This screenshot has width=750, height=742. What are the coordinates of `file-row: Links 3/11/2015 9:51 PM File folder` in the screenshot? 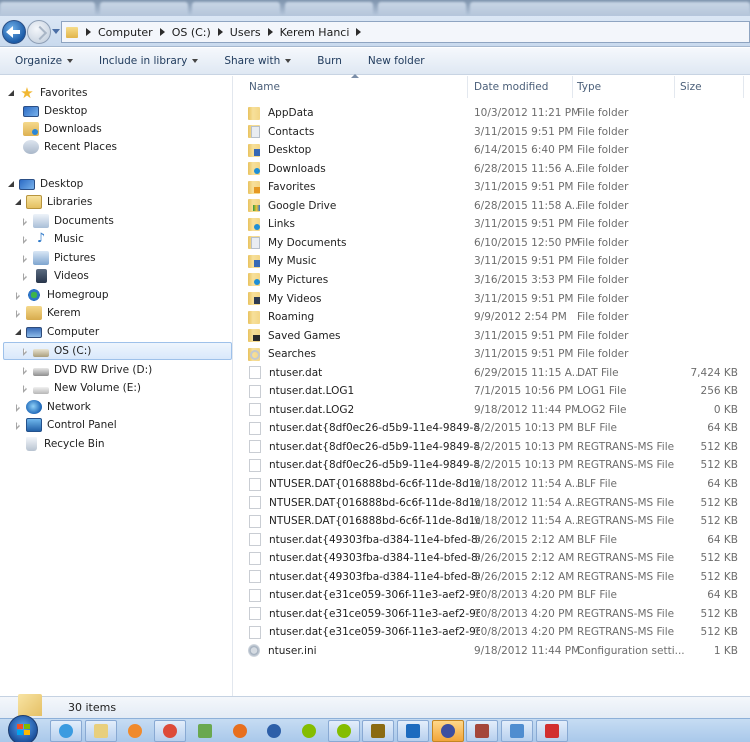 It's located at (493, 224).